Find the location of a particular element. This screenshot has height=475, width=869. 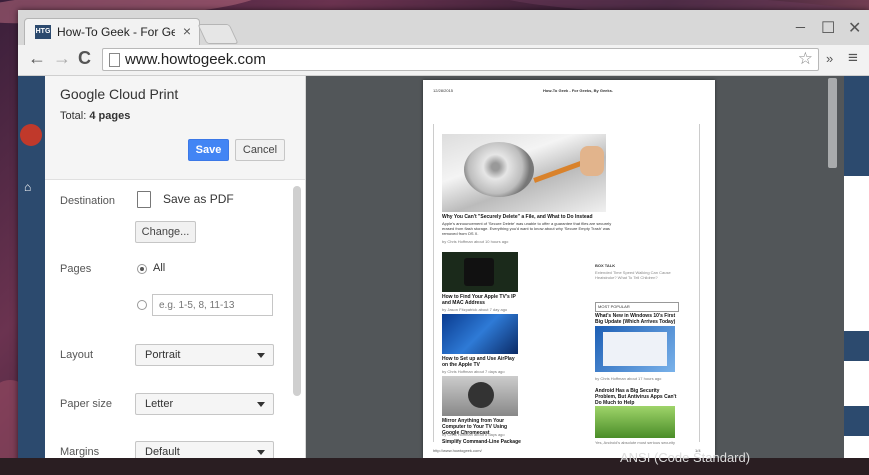

new-tab-button is located at coordinates (218, 34).